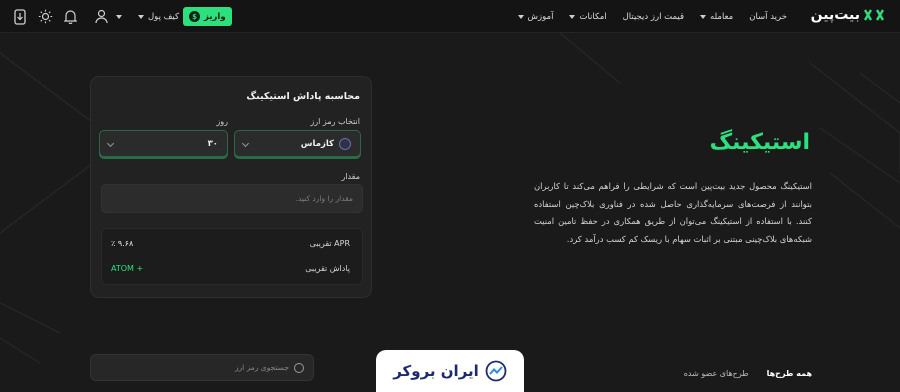 The width and height of the screenshot is (900, 392). I want to click on coin-icon: $, so click(195, 16).